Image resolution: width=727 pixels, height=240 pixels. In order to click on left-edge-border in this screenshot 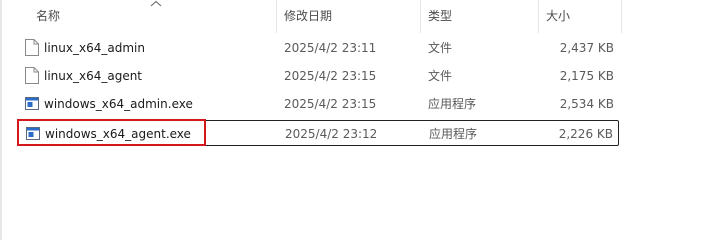, I will do `click(1, 120)`.